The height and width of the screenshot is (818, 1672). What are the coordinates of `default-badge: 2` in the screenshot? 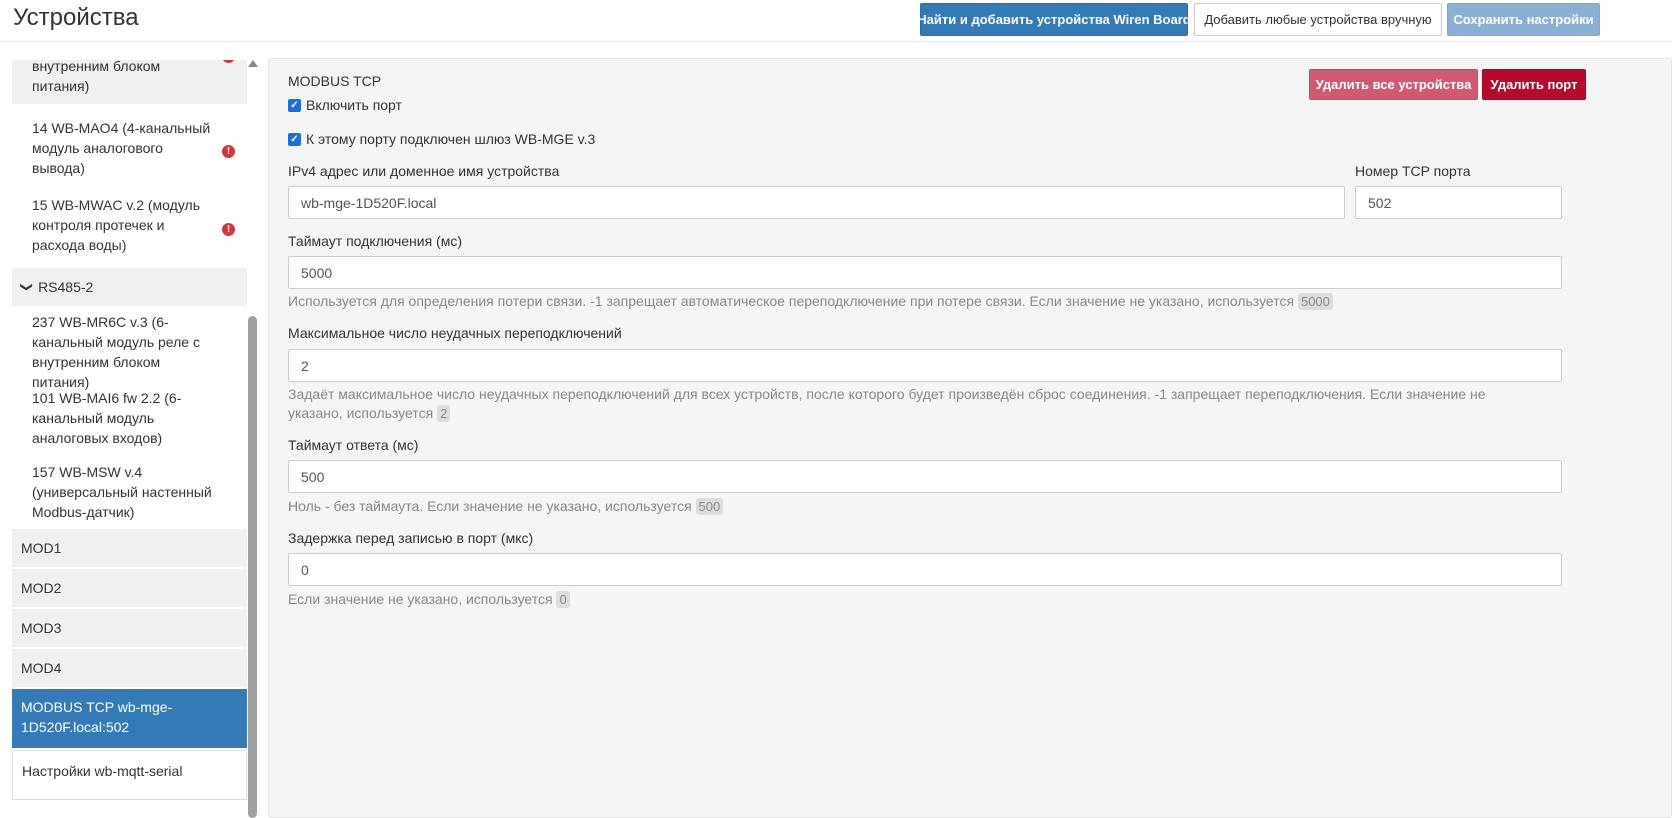 It's located at (444, 413).